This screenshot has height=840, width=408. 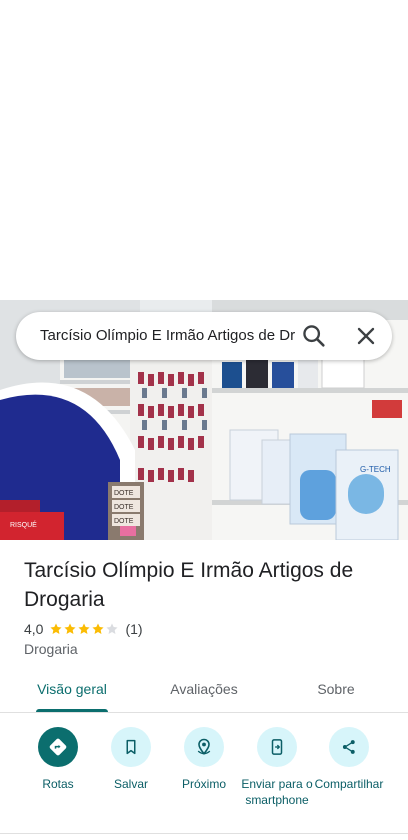 I want to click on rating-row: 4,0 (1), so click(x=83, y=629).